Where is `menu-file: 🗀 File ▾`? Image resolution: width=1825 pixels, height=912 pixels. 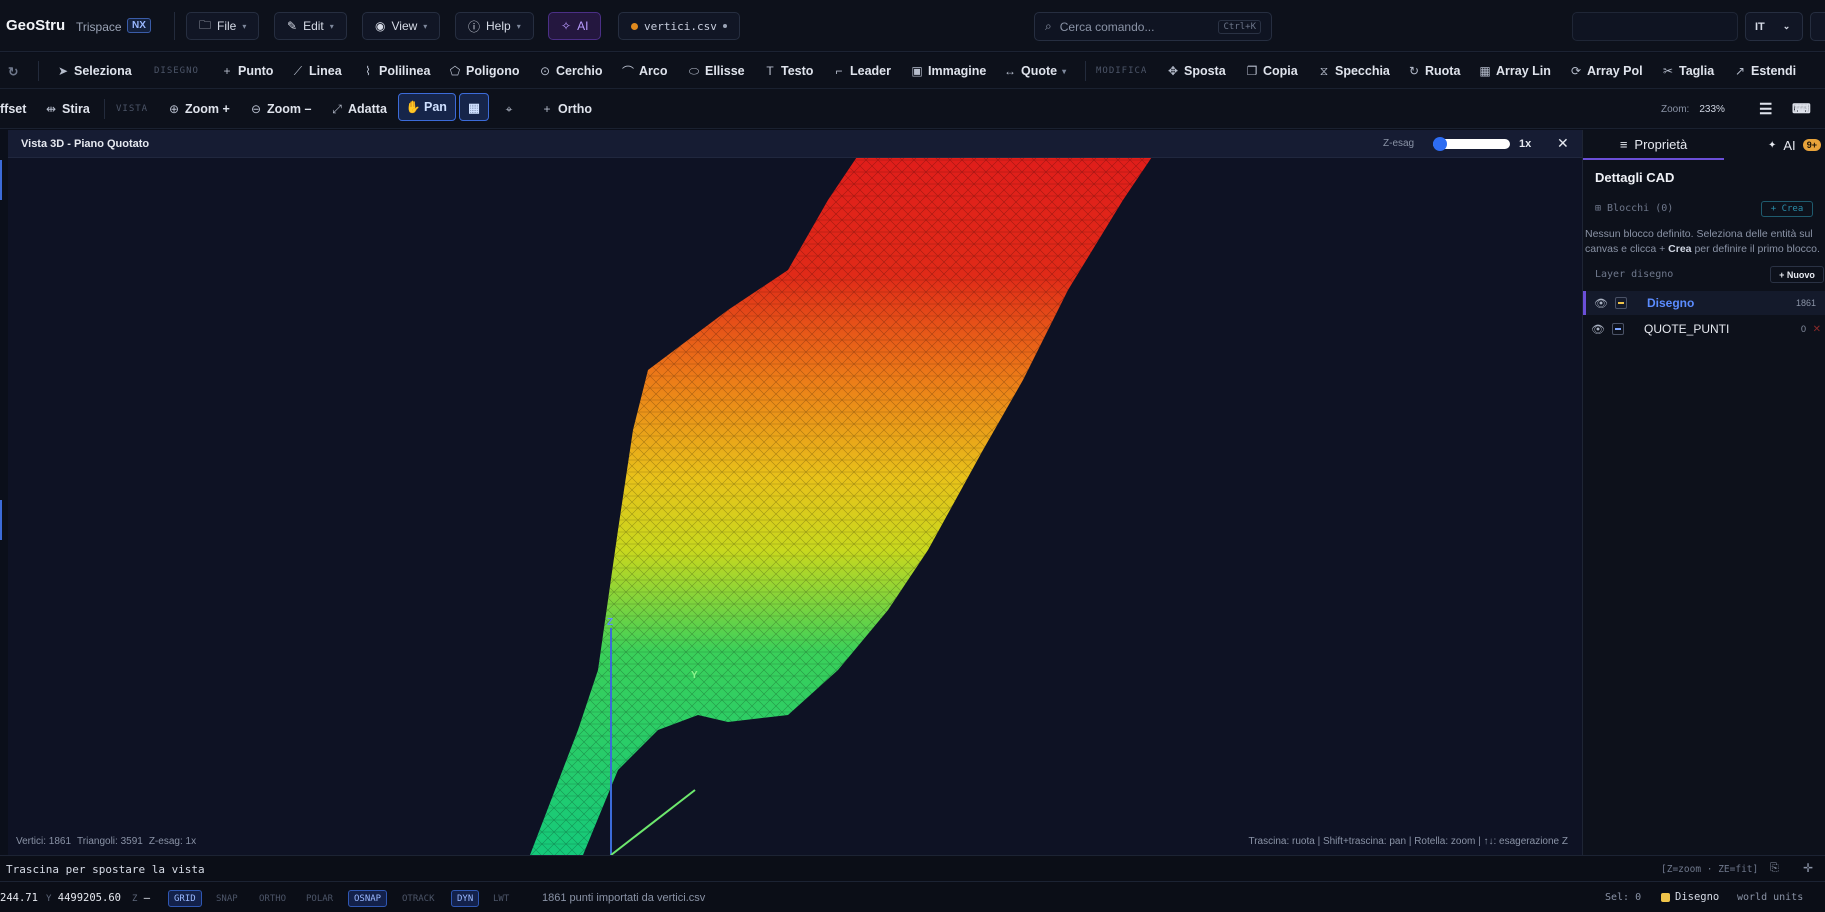
menu-file: 🗀 File ▾ is located at coordinates (223, 26).